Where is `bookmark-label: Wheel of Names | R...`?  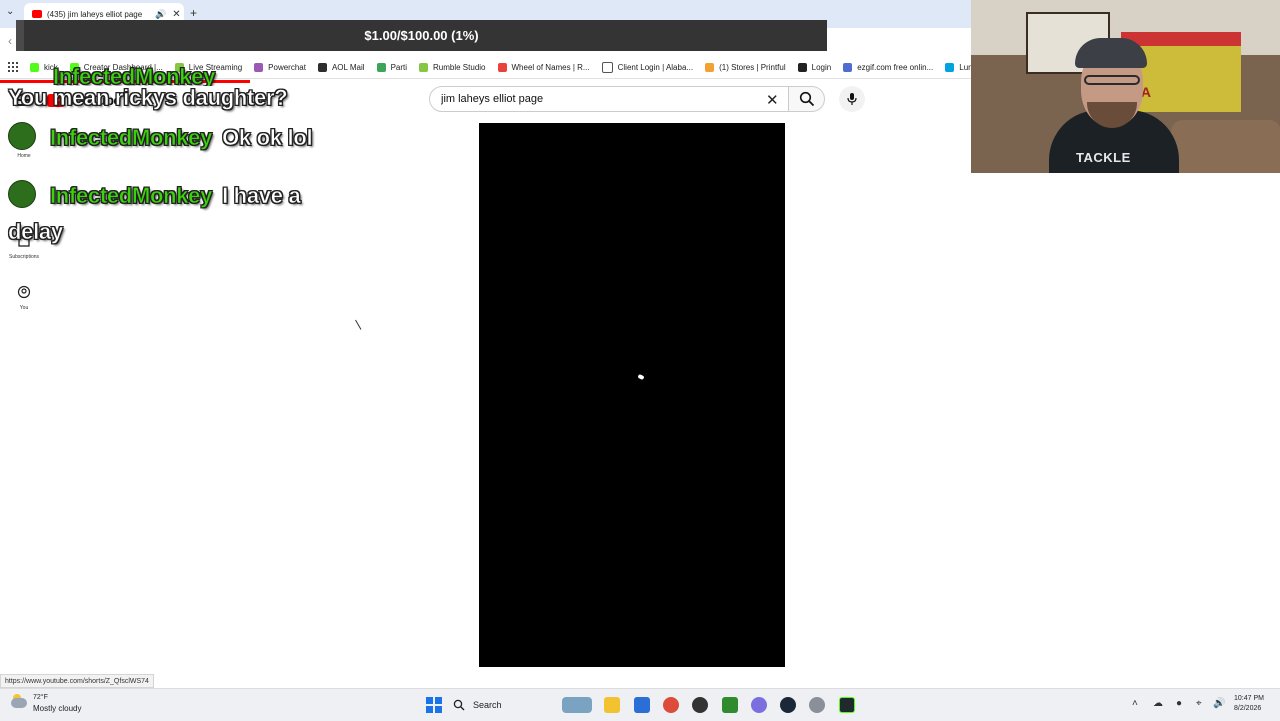
bookmark-label: Wheel of Names | R... is located at coordinates (550, 67).